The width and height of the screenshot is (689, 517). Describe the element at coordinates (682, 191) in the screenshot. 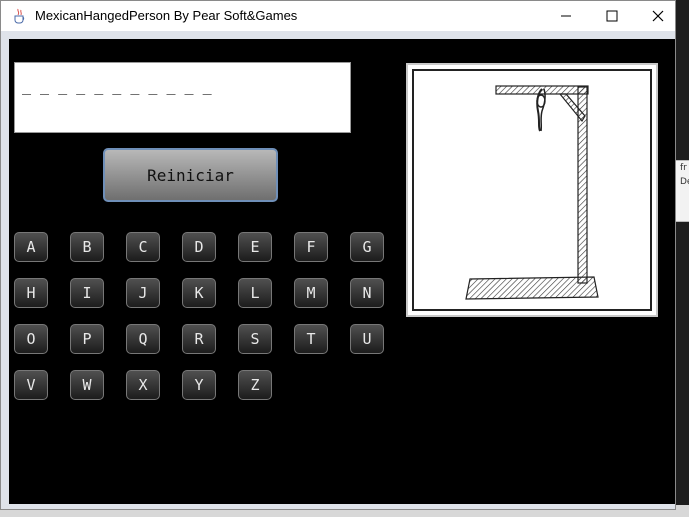

I see `background-window-strip: fr De` at that location.